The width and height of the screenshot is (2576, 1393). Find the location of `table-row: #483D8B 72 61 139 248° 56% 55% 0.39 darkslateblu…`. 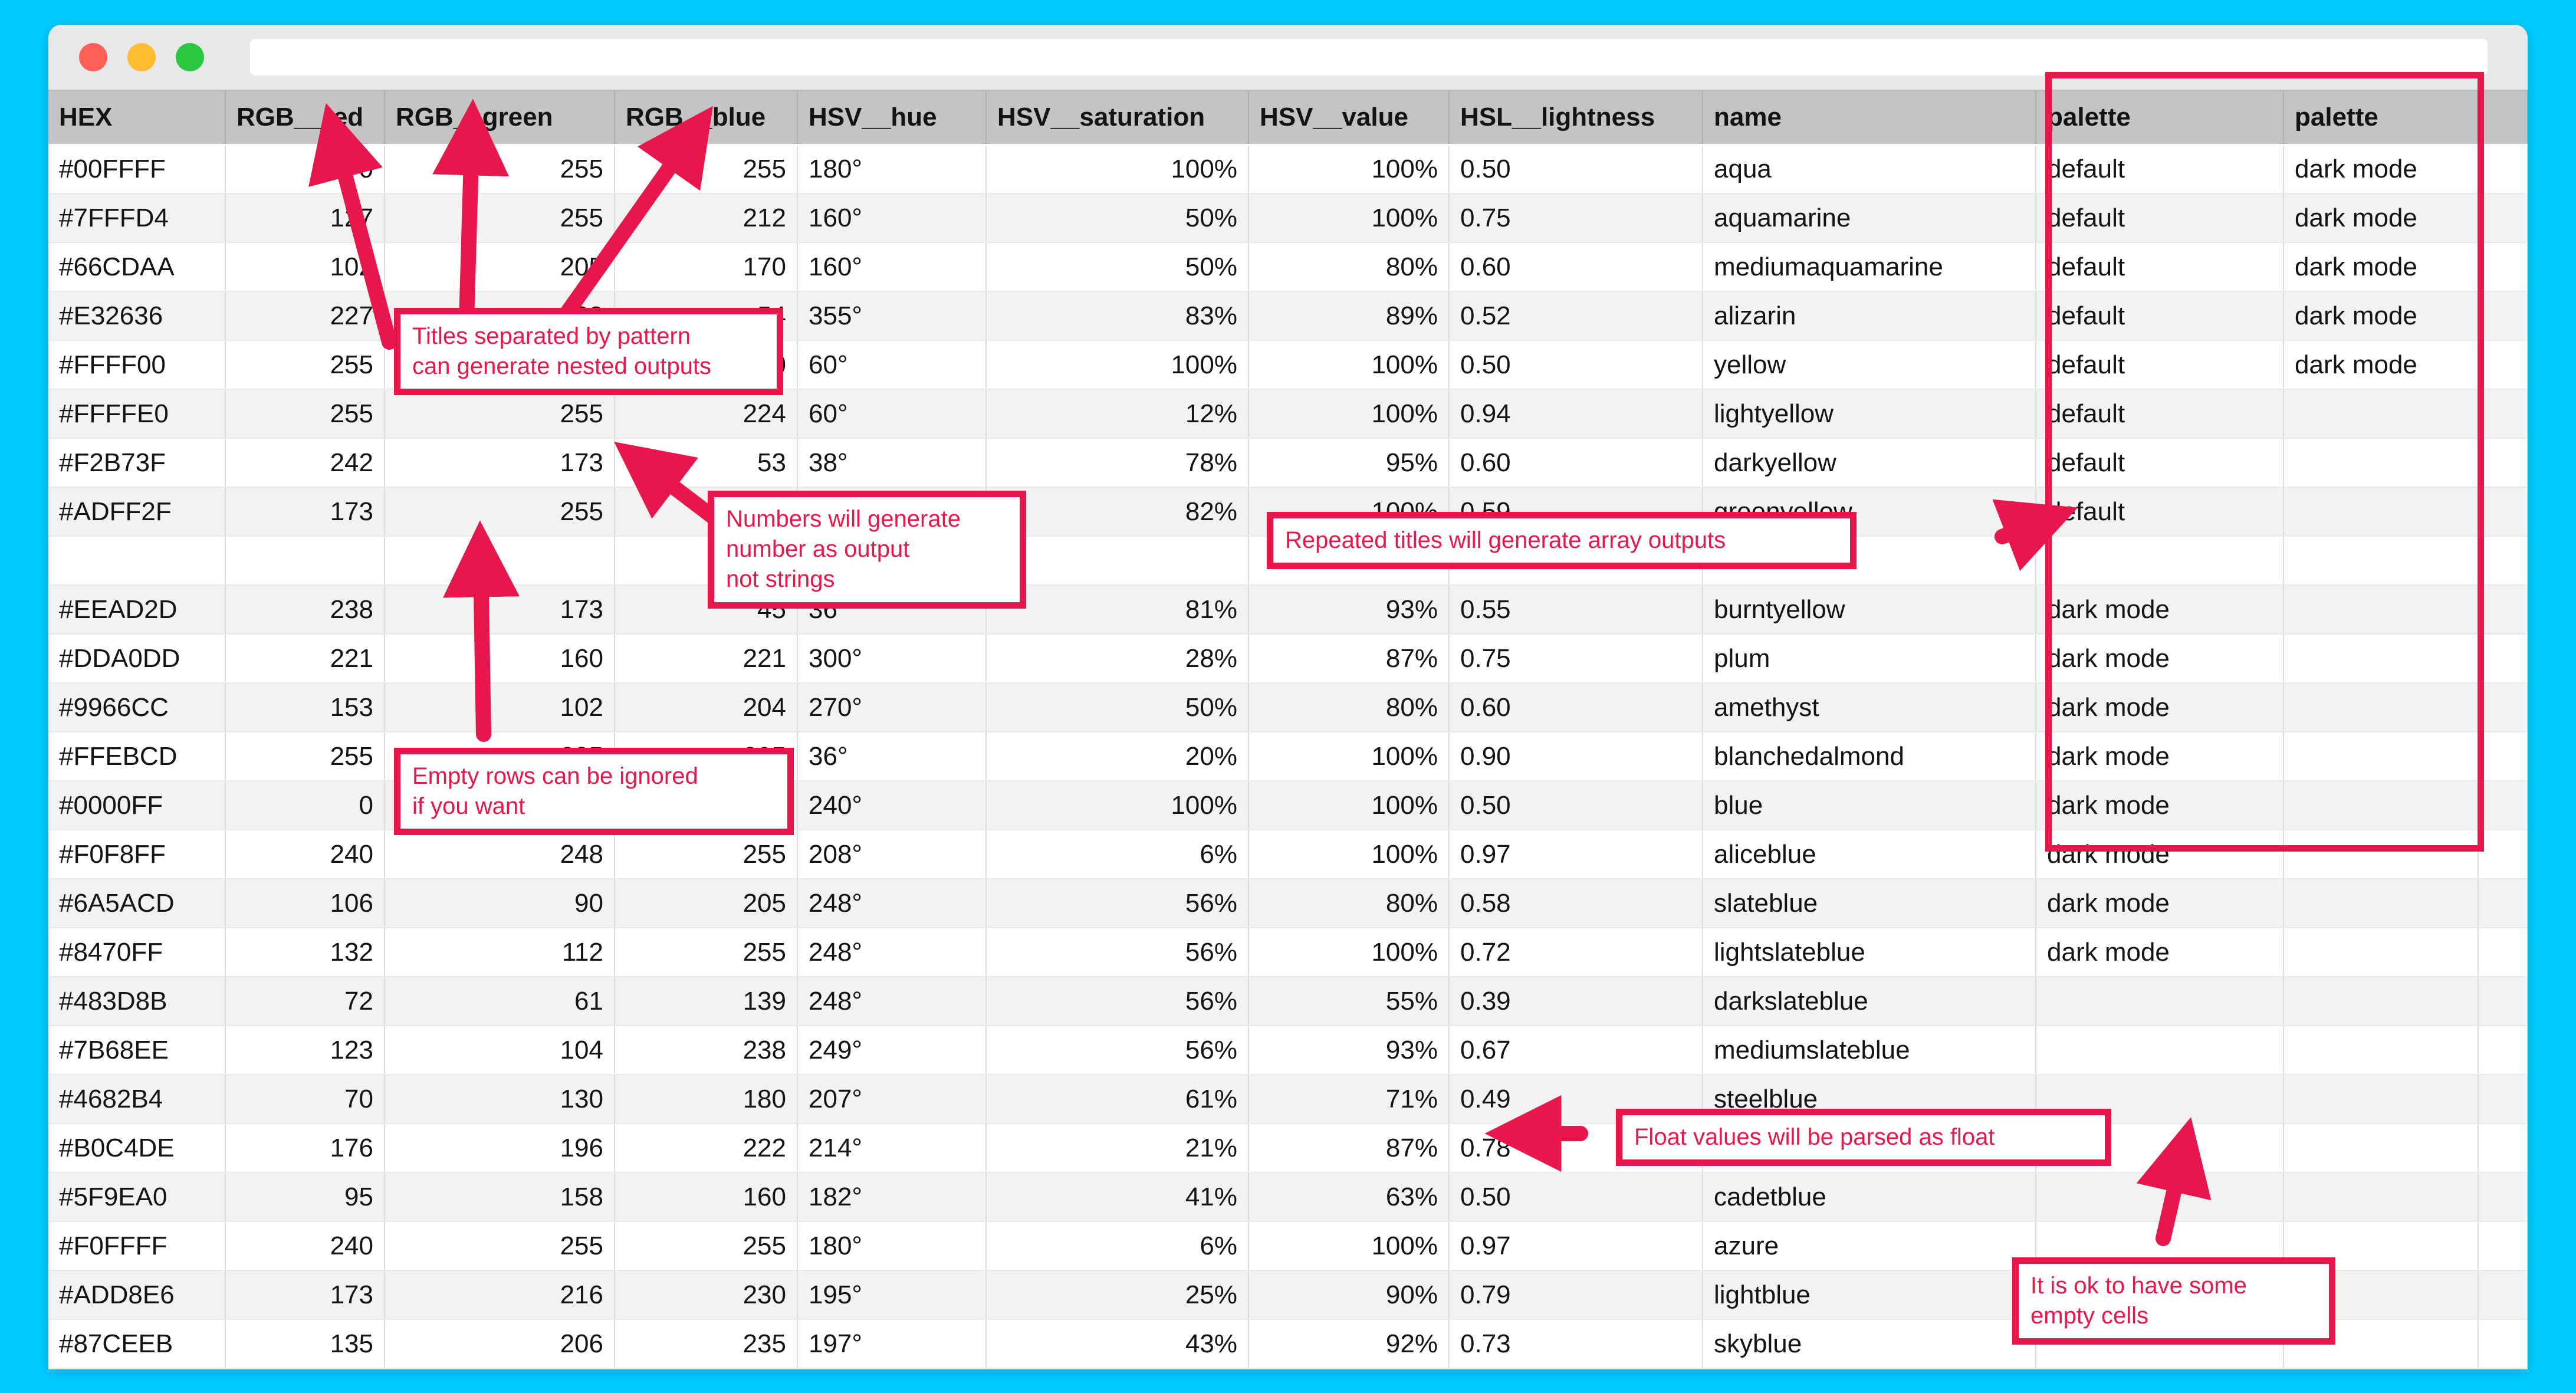

table-row: #483D8B 72 61 139 248° 56% 55% 0.39 darkslateblu… is located at coordinates (1288, 1001).